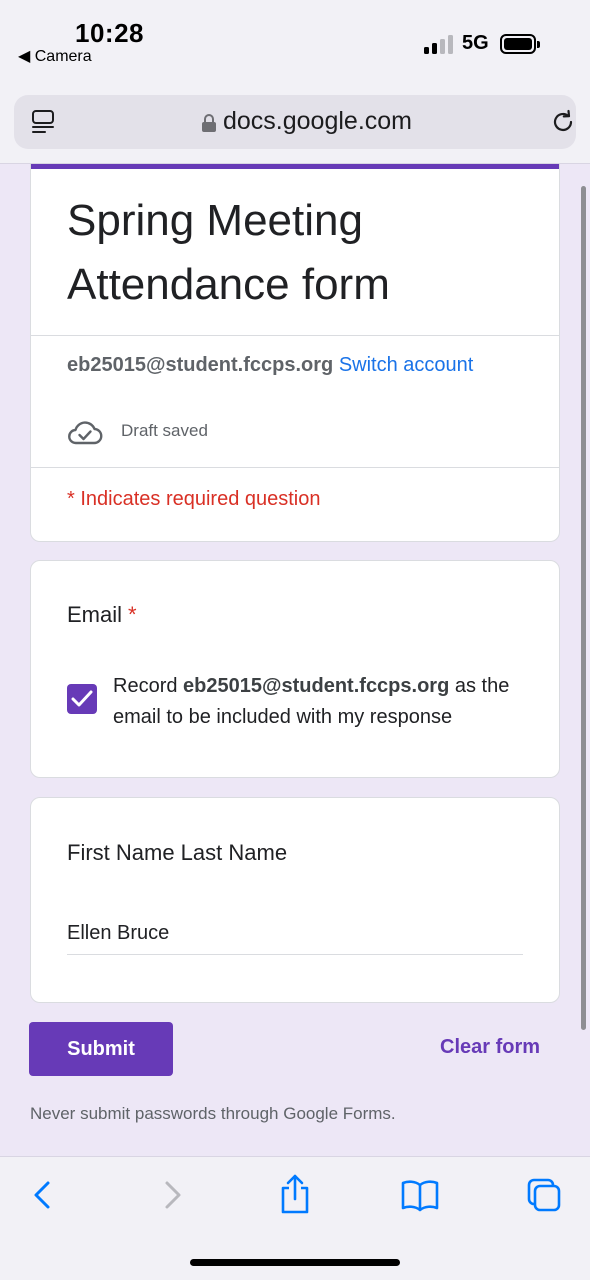  What do you see at coordinates (406, 365) in the screenshot?
I see `switch-account-link: Switch account` at bounding box center [406, 365].